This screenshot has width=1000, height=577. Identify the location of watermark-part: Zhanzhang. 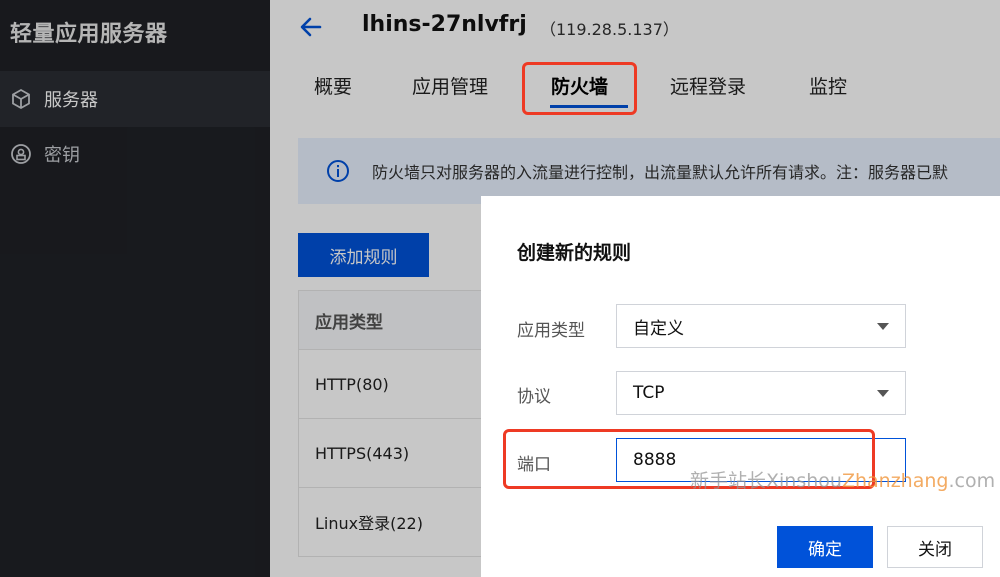
(895, 481).